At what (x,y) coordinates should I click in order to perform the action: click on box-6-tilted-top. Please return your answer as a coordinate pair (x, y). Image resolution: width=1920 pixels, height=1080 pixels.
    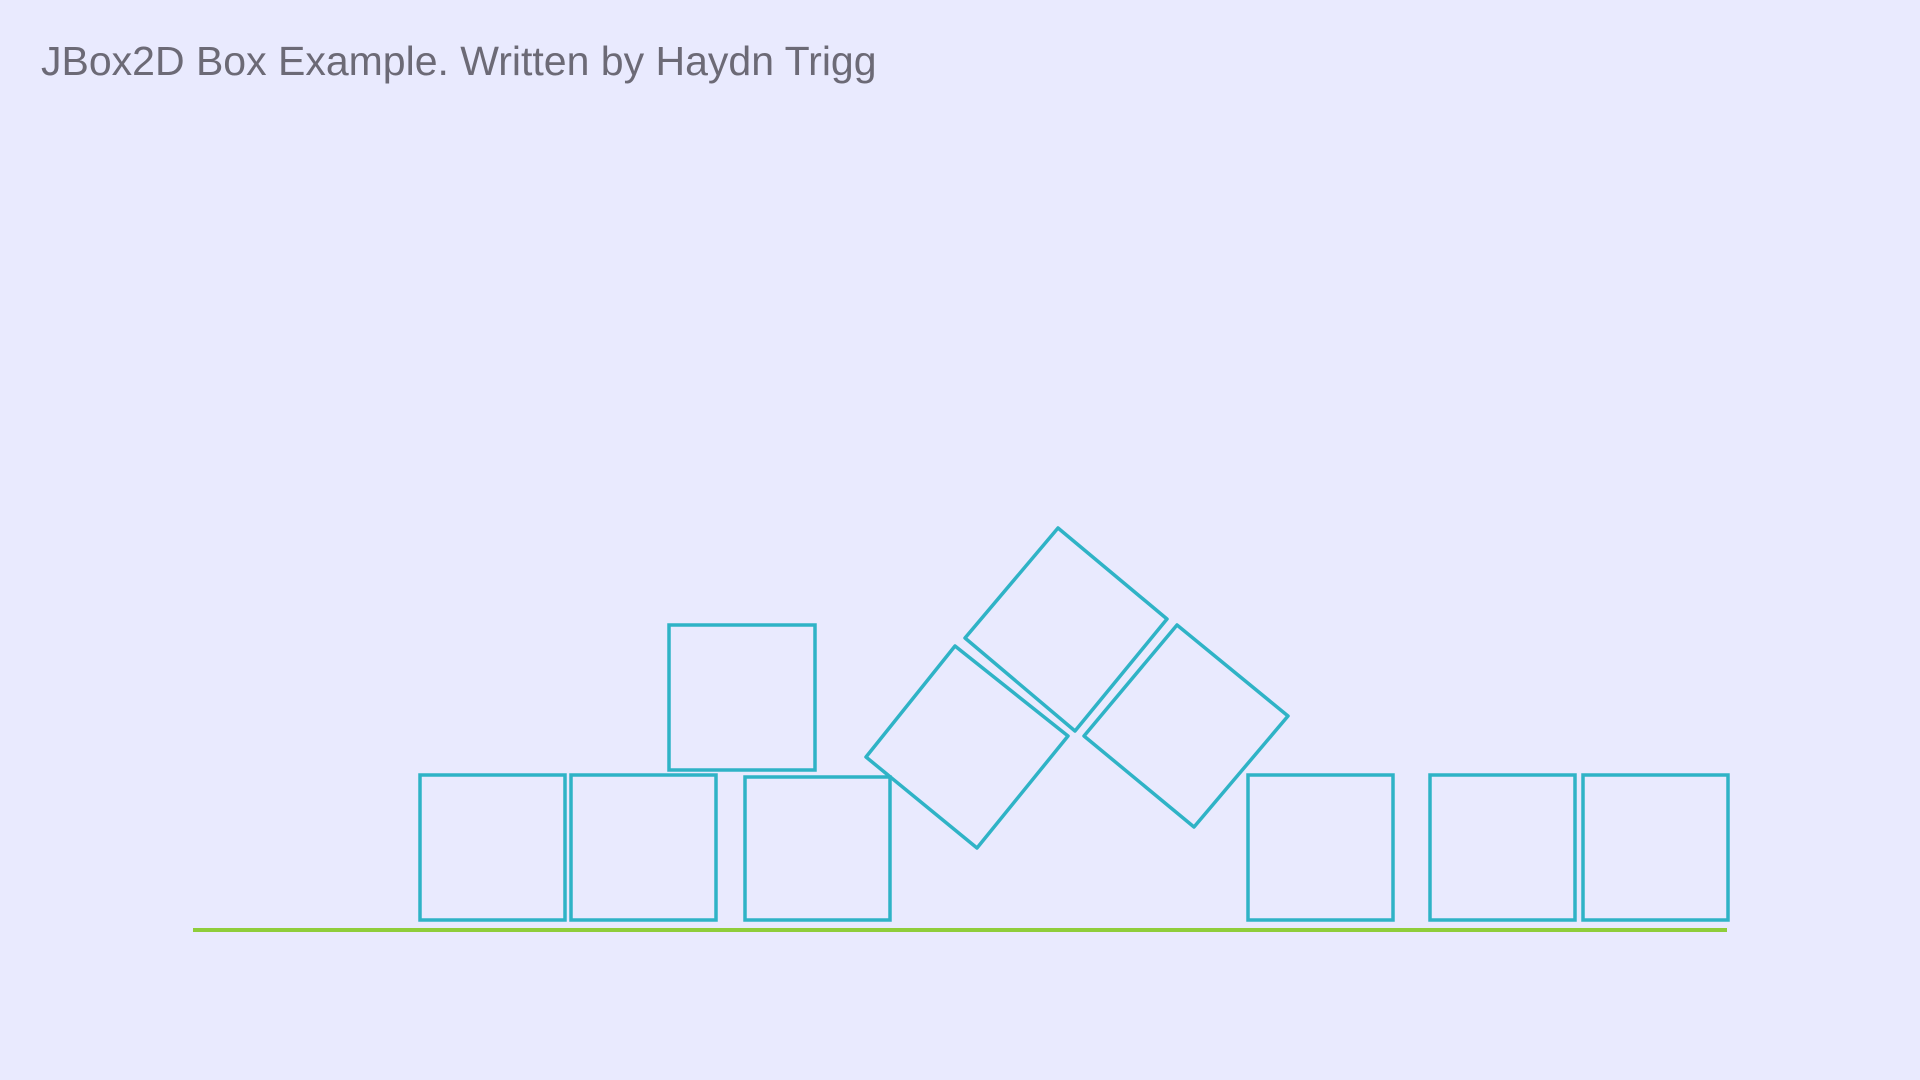
    Looking at the image, I should click on (1066, 629).